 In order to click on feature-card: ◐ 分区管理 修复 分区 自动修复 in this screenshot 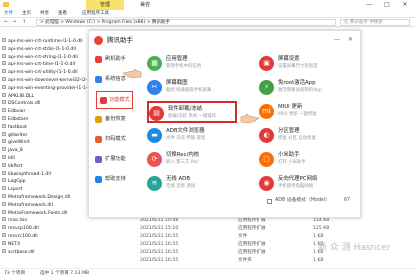, I will do `click(304, 136)`.